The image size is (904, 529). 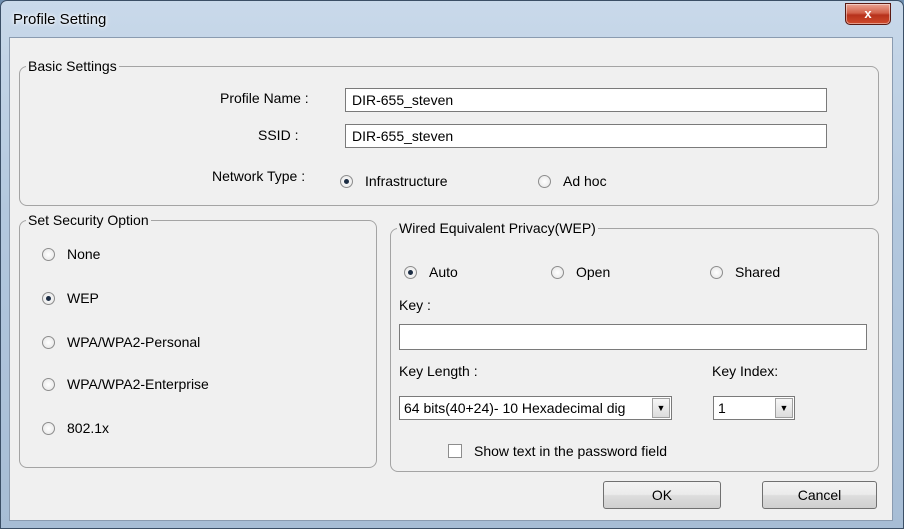 I want to click on wep-legend: Wired Equivalent Privacy(WEP), so click(x=497, y=228).